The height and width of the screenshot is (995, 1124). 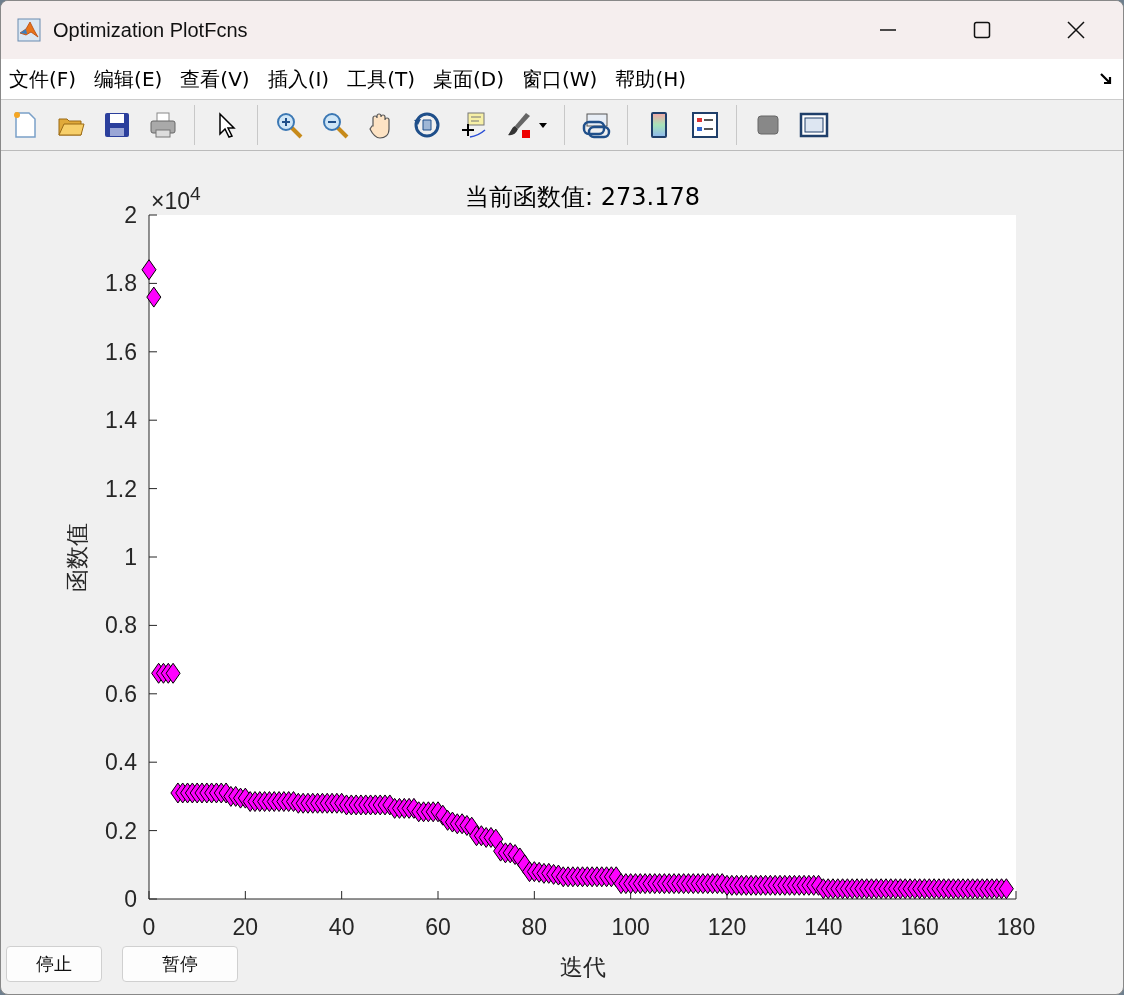 I want to click on save-icon, so click(x=117, y=125).